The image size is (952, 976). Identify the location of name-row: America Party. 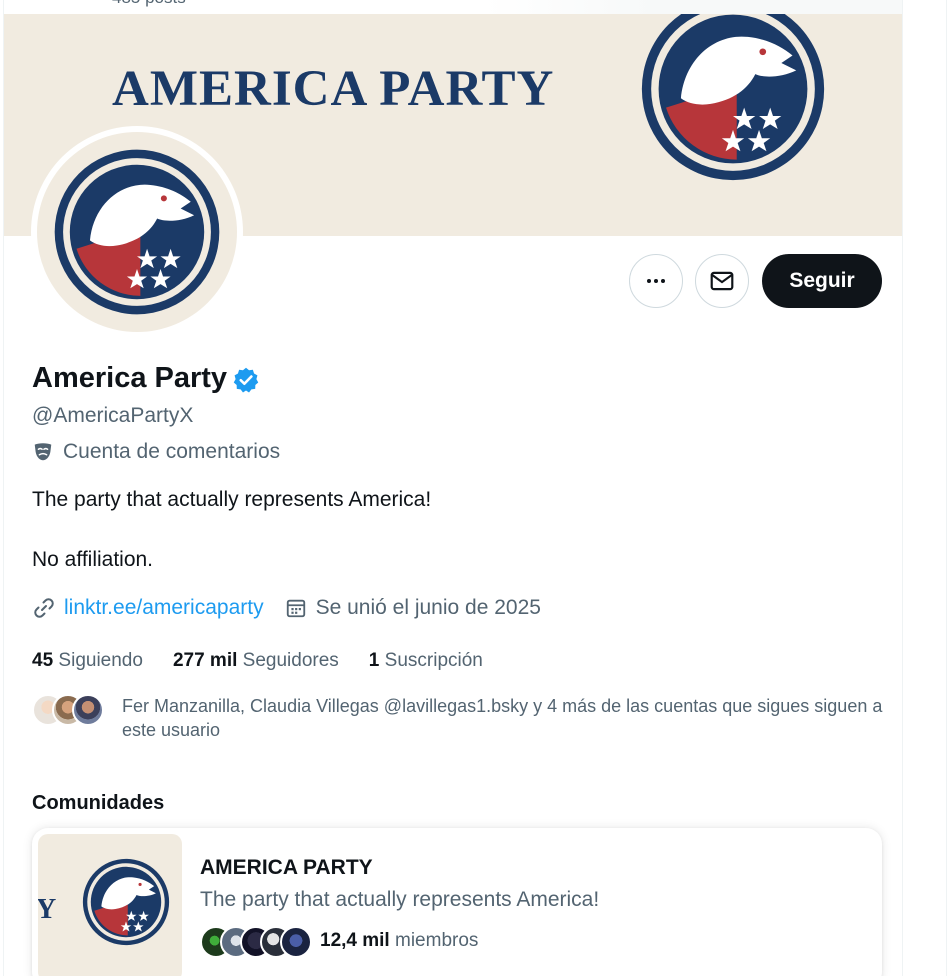
(146, 378).